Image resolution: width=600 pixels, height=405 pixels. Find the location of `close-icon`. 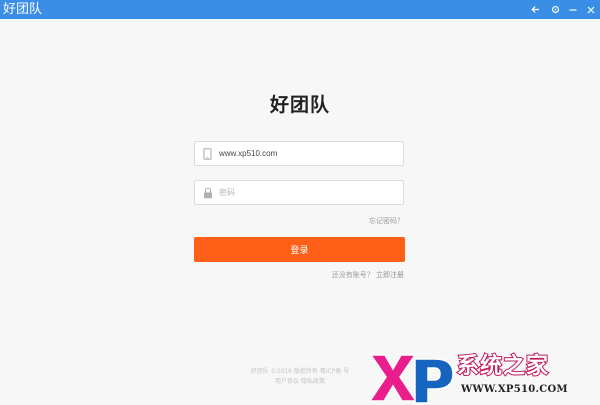

close-icon is located at coordinates (591, 9).